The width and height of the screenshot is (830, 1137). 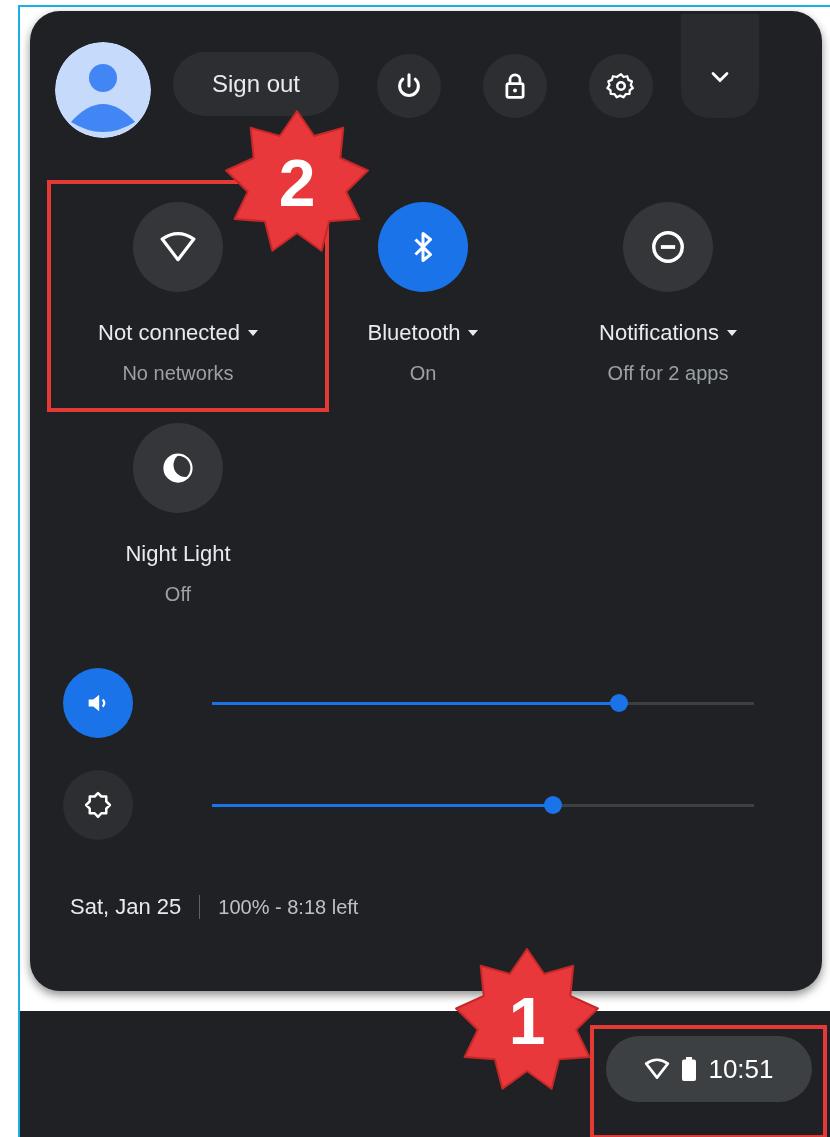 What do you see at coordinates (178, 373) in the screenshot?
I see `tile-status: No networks` at bounding box center [178, 373].